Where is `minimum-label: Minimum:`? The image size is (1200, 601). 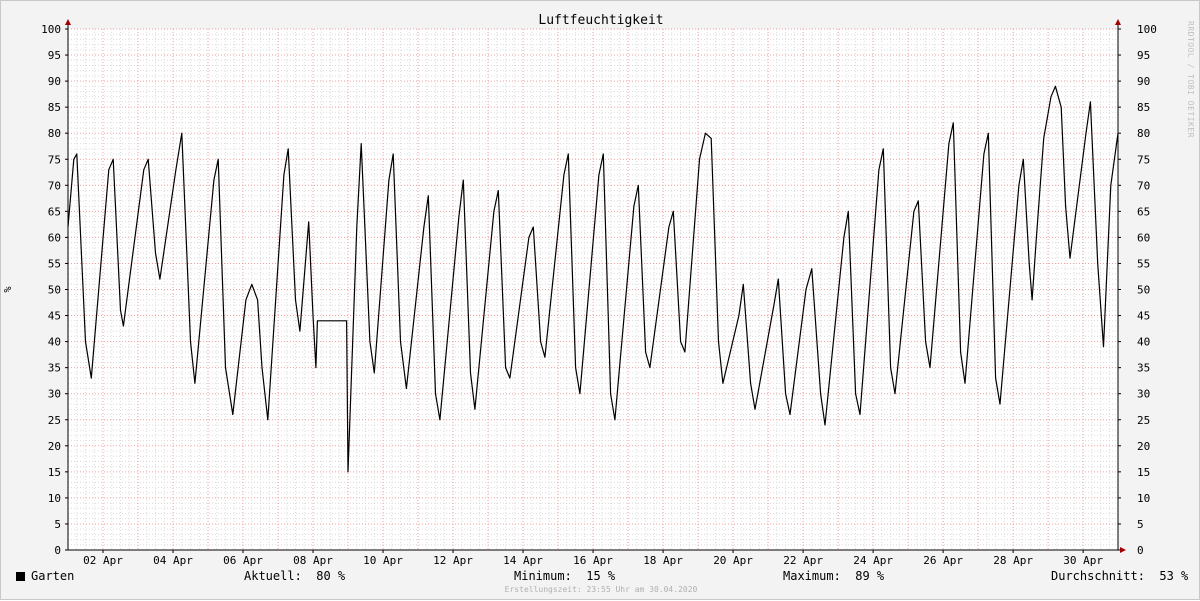 minimum-label: Minimum: is located at coordinates (543, 576).